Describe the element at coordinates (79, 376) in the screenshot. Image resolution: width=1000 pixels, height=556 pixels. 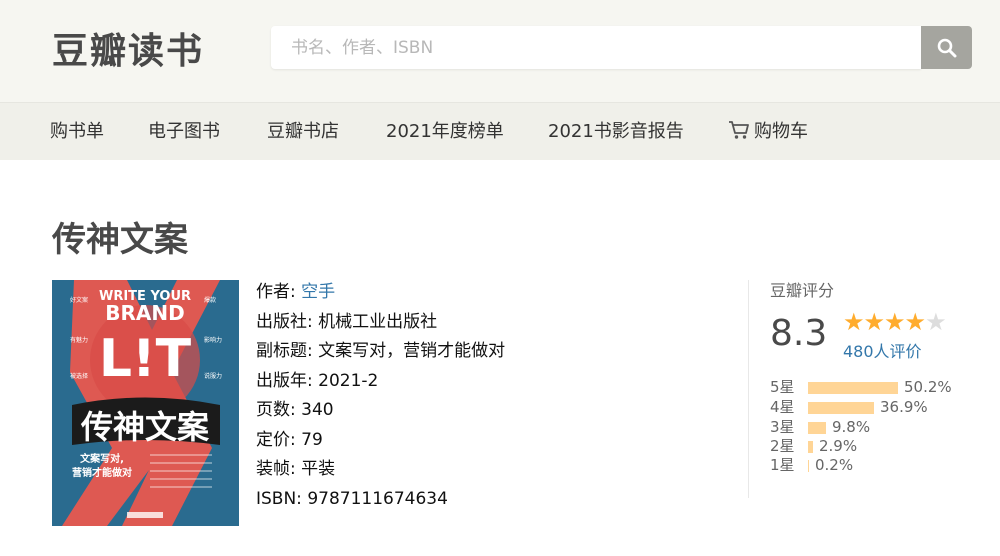
I see `svg-text: 被选择` at that location.